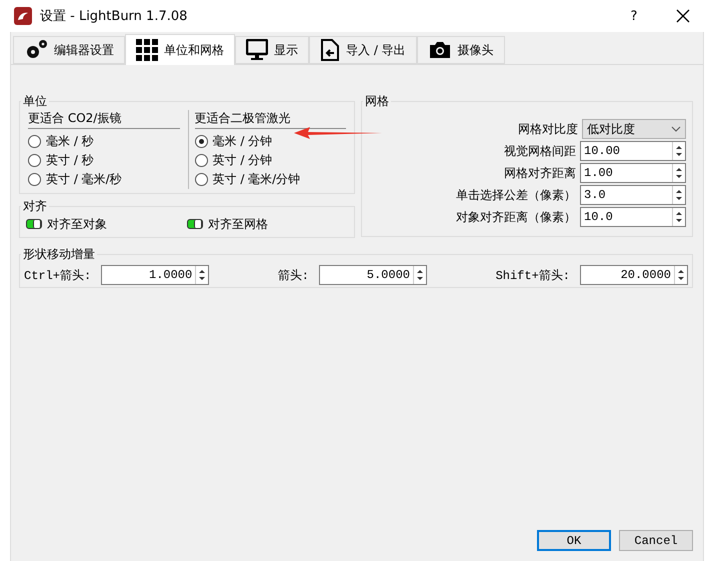  I want to click on column-title: 更适合二极管激光, so click(270, 119).